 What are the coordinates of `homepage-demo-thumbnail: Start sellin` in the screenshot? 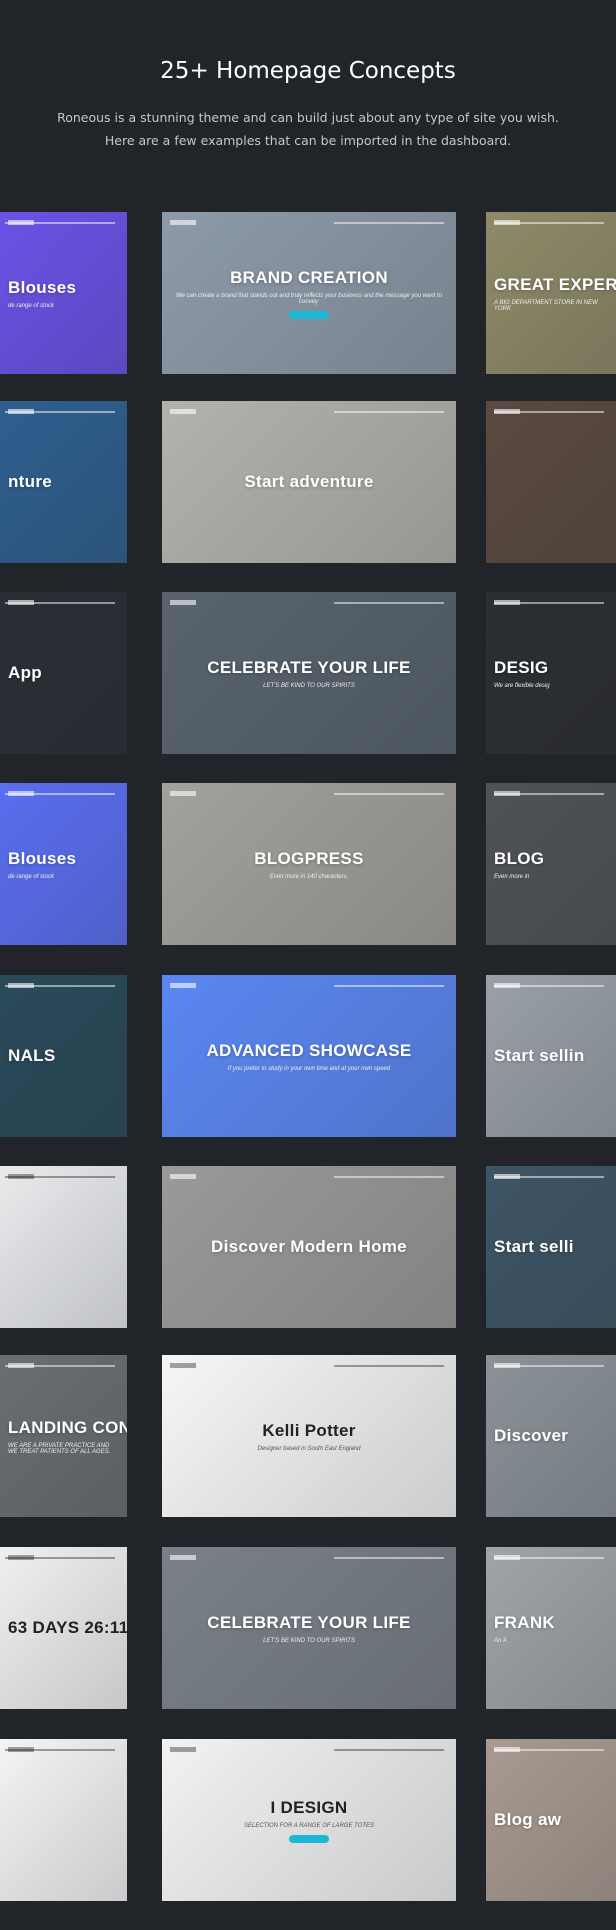 It's located at (551, 1056).